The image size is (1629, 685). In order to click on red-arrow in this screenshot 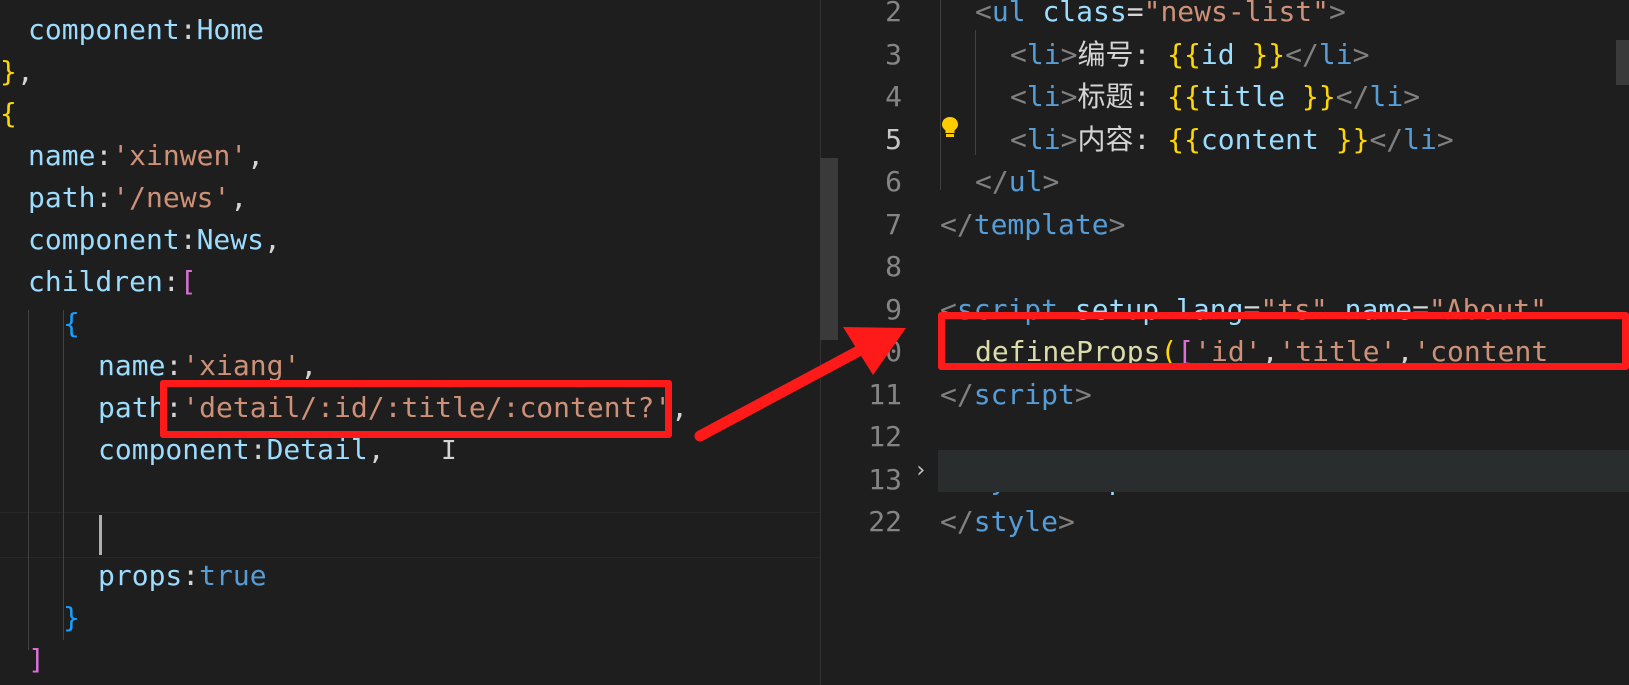, I will do `click(800, 384)`.